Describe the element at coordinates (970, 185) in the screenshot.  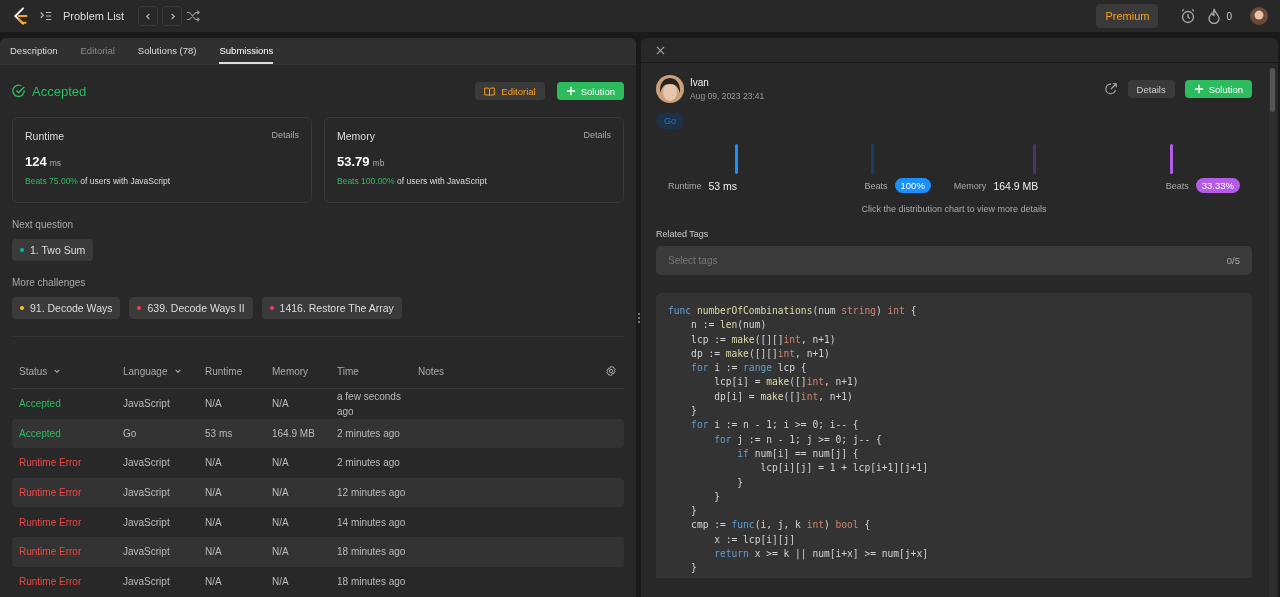
I see `metric-label: Memory` at that location.